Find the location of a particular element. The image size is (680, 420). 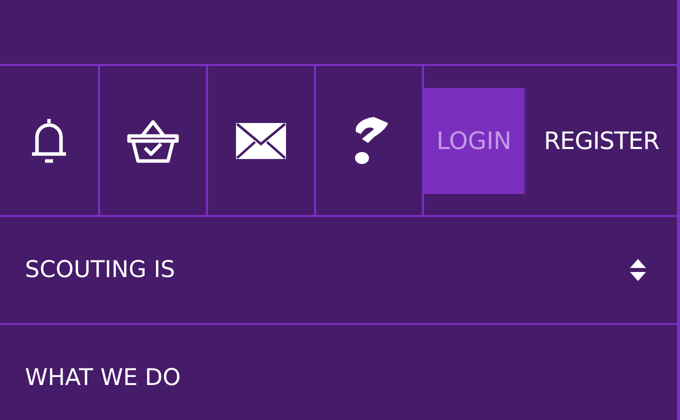

basket-icon is located at coordinates (153, 141).